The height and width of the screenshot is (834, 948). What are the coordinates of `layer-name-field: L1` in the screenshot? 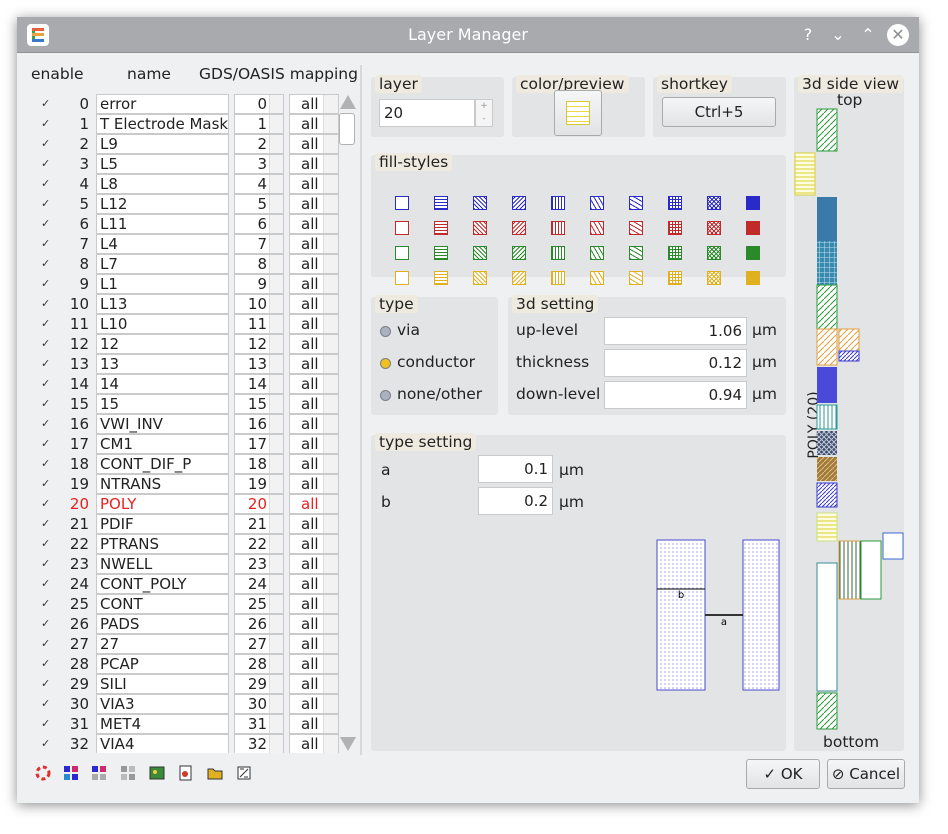 It's located at (162, 284).